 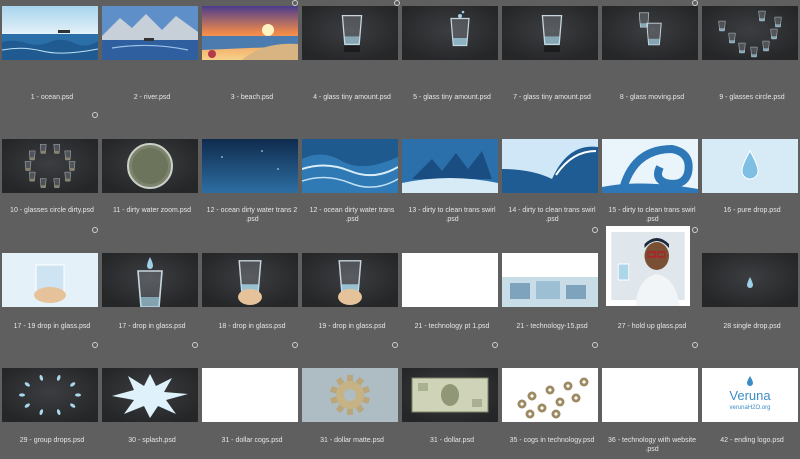 What do you see at coordinates (752, 97) in the screenshot?
I see `thumbnail-label: 9 - glasses circle.psd` at bounding box center [752, 97].